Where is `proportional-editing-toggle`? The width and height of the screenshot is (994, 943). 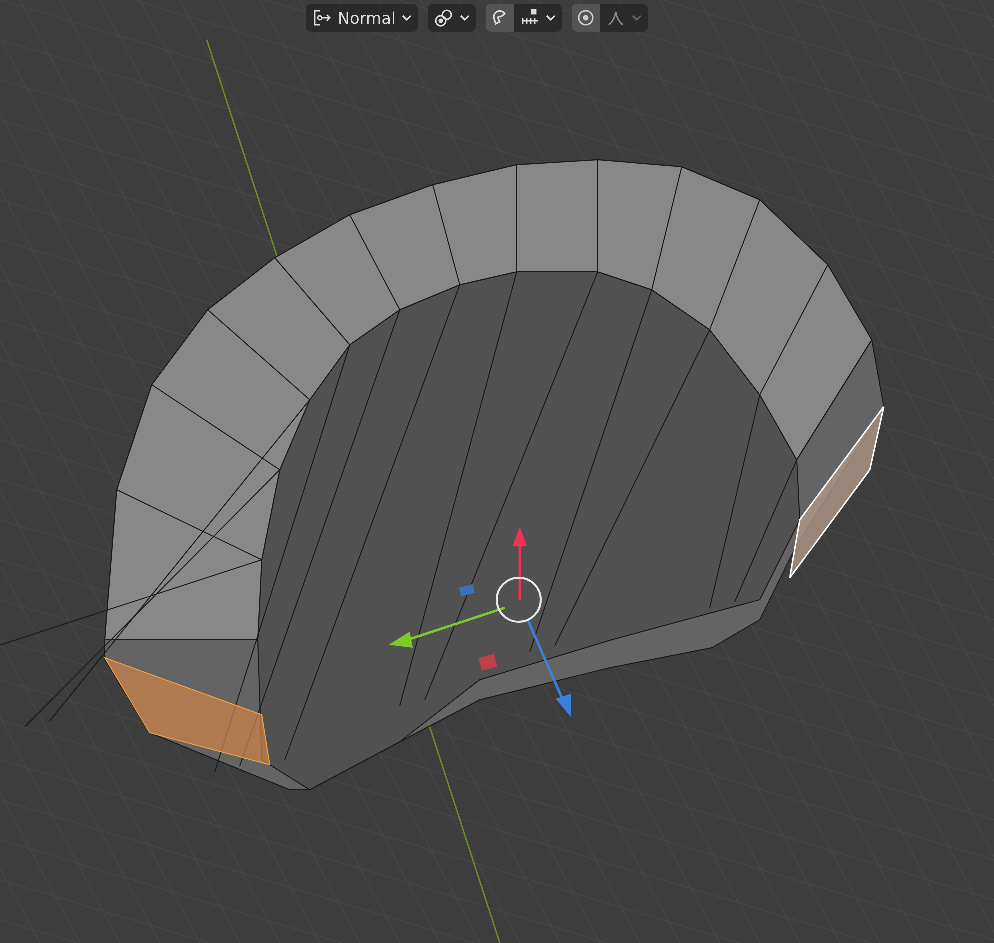 proportional-editing-toggle is located at coordinates (586, 18).